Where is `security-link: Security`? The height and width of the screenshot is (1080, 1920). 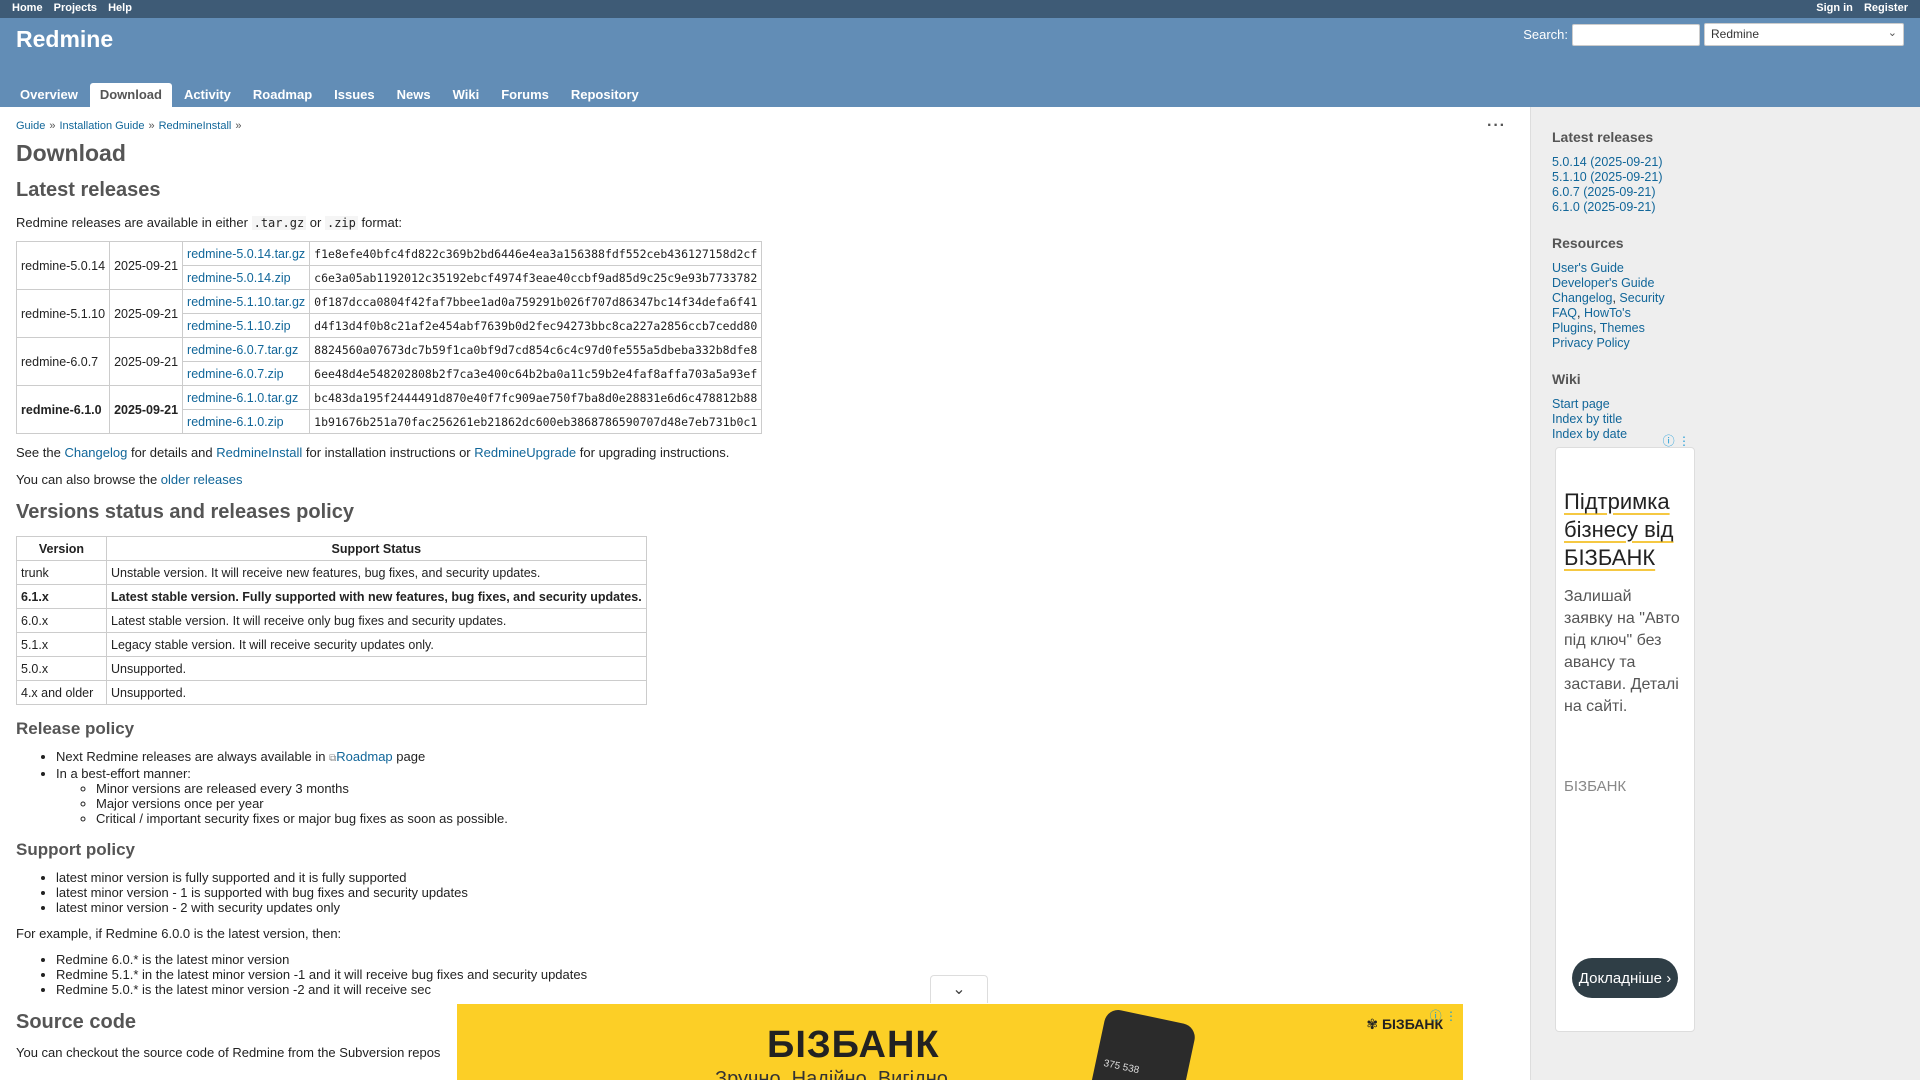 security-link: Security is located at coordinates (1641, 298).